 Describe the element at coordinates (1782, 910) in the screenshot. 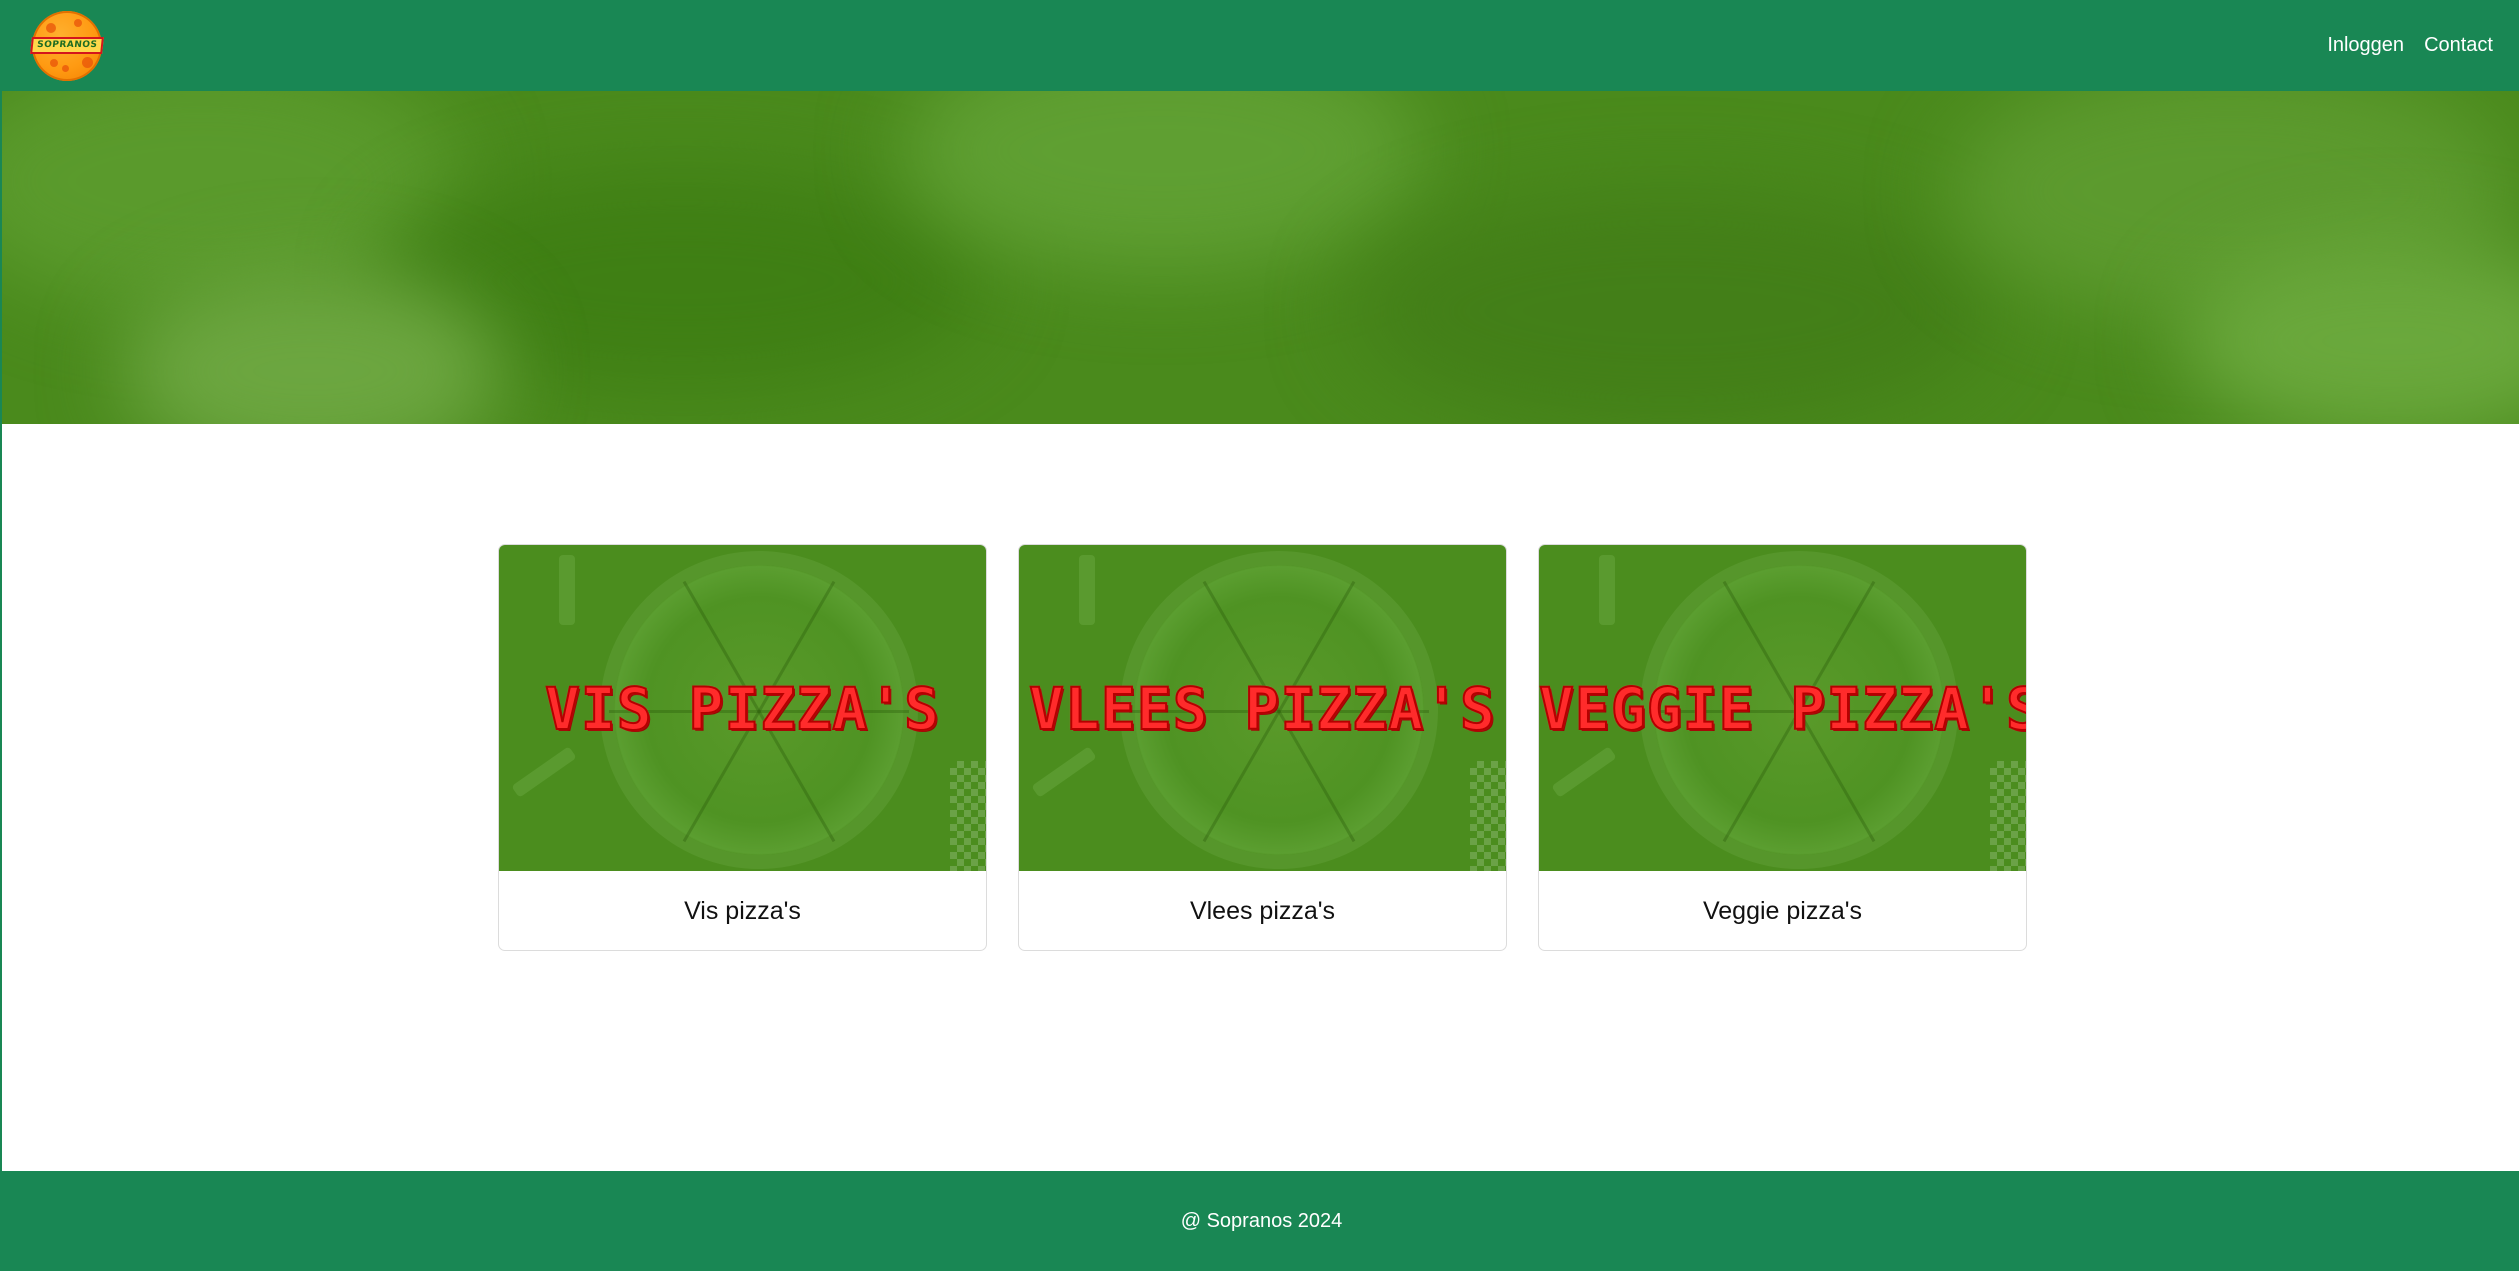

I see `card-title: Veggie pizza's` at that location.